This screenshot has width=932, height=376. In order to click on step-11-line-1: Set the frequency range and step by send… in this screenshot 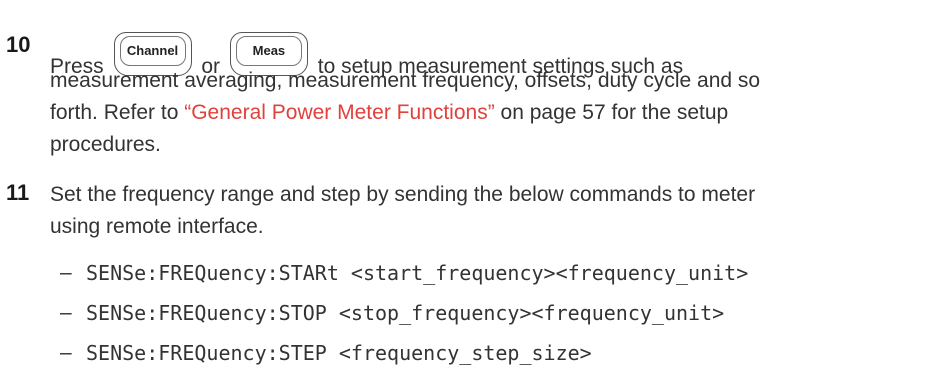, I will do `click(403, 194)`.